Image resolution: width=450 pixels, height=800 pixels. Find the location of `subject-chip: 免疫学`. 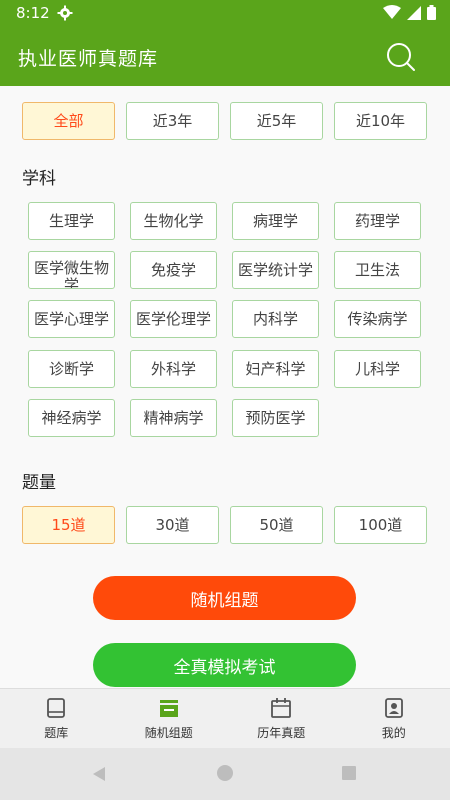

subject-chip: 免疫学 is located at coordinates (173, 270).